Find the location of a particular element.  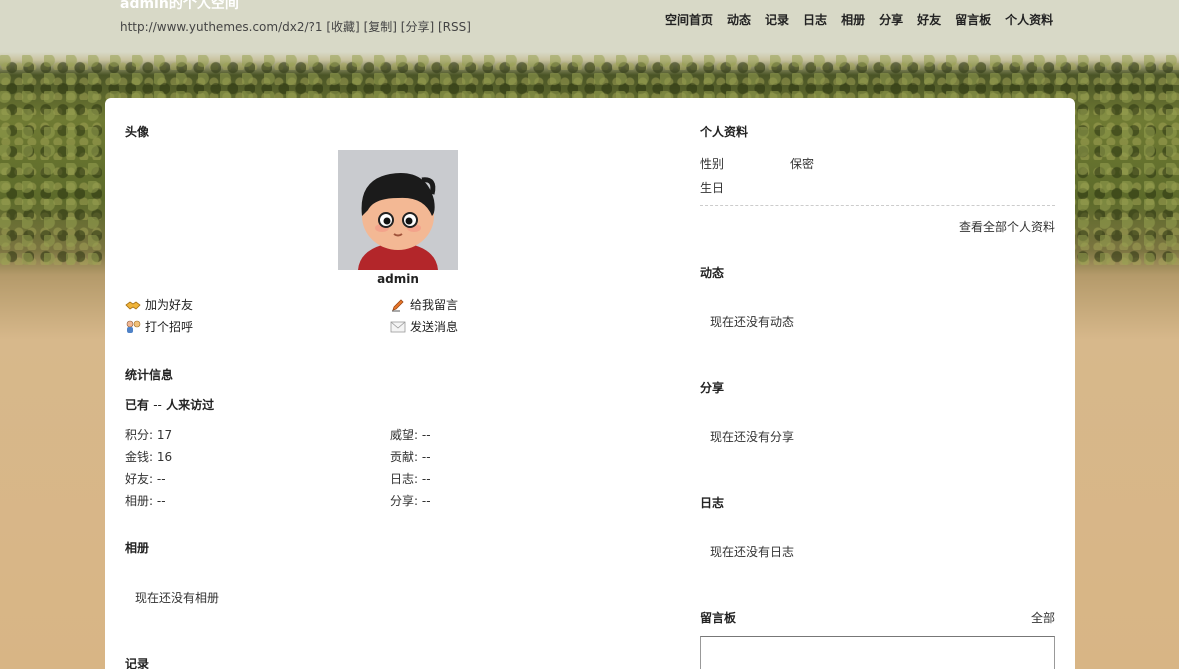

avatar-cartoon-icon is located at coordinates (398, 210).